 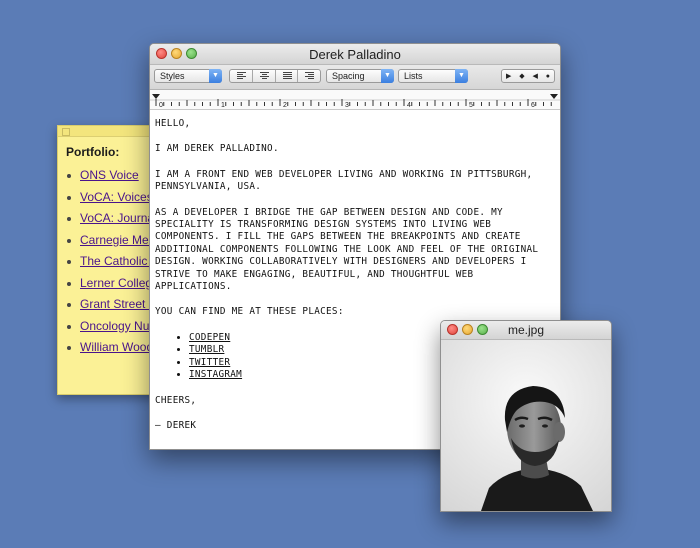 I want to click on spacing-label: Spacing, so click(x=348, y=76).